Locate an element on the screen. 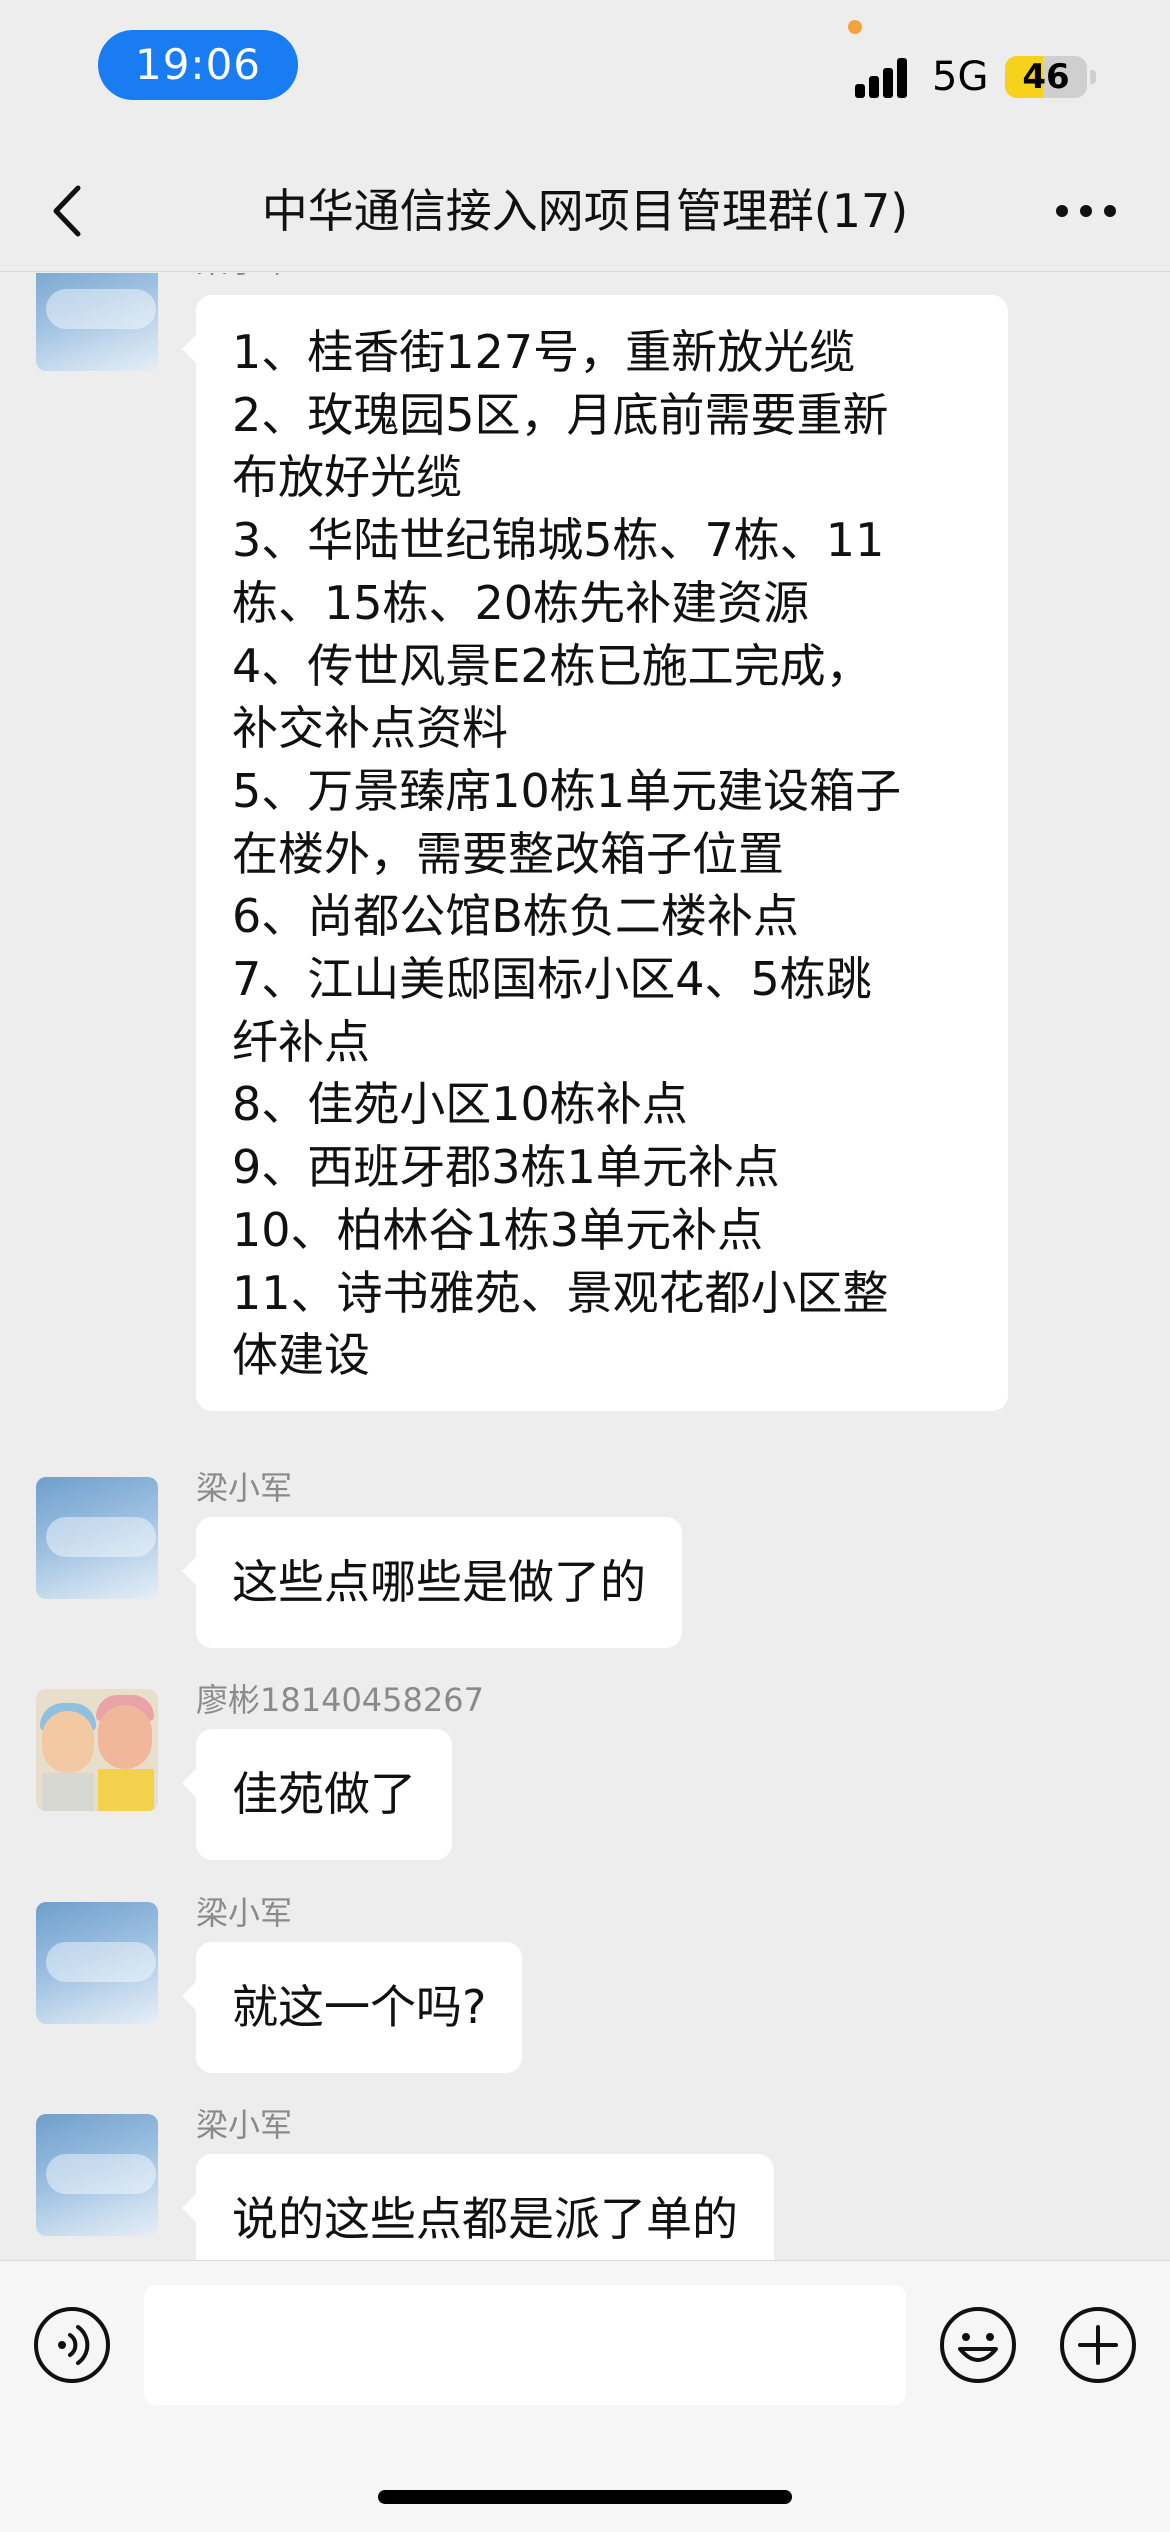 Image resolution: width=1170 pixels, height=2532 pixels. home-indicator is located at coordinates (585, 2497).